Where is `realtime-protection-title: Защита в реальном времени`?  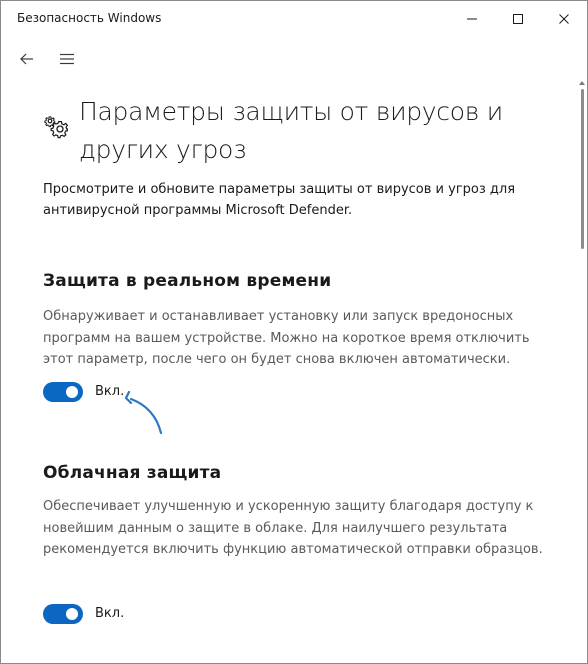
realtime-protection-title: Защита в реальном времени is located at coordinates (187, 281).